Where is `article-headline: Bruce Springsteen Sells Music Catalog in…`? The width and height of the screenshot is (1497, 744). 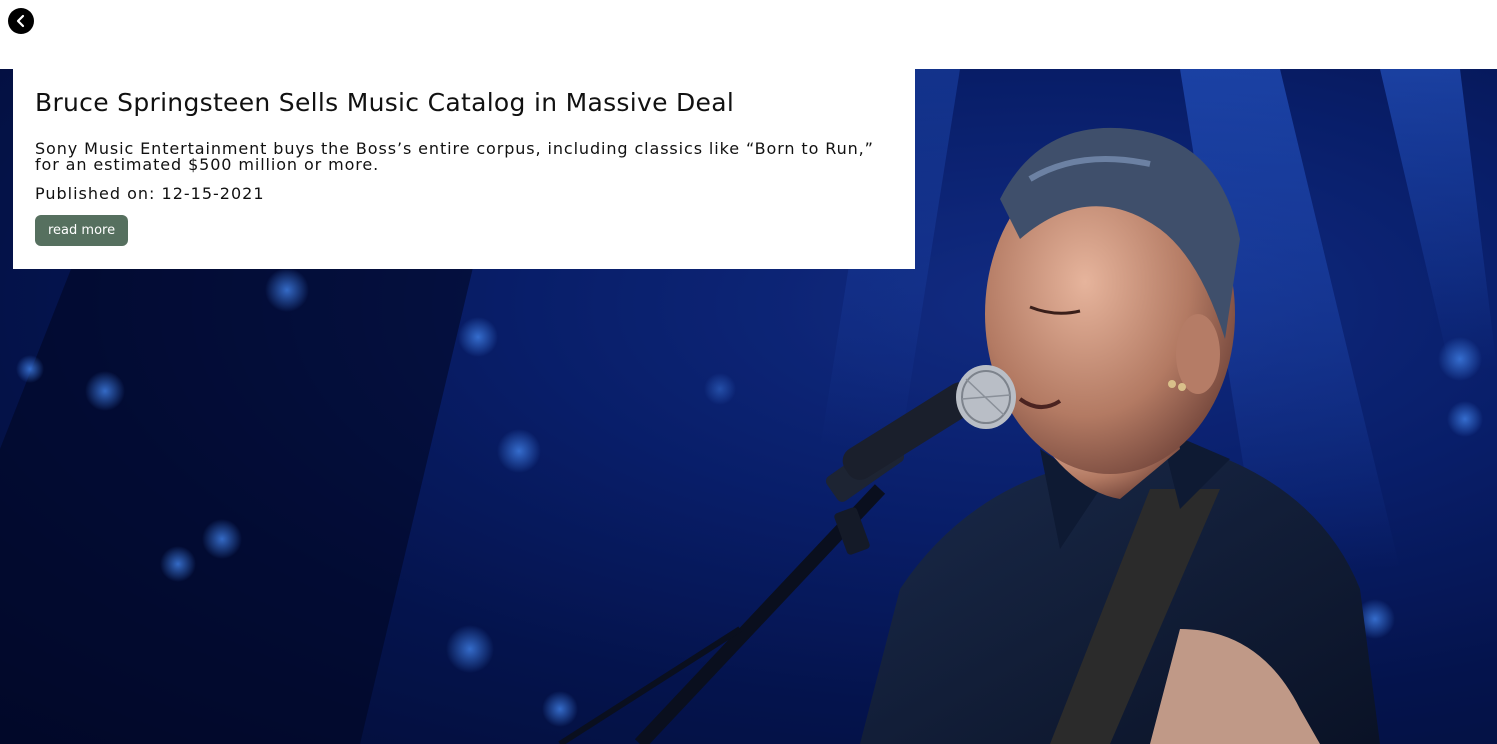 article-headline: Bruce Springsteen Sells Music Catalog in… is located at coordinates (385, 102).